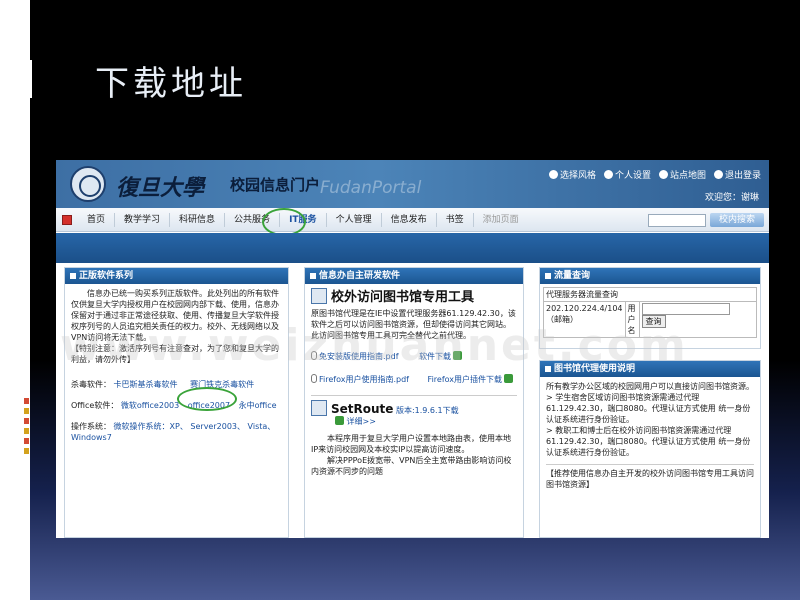 This screenshot has width=800, height=600. I want to click on user-icon, so click(608, 174).